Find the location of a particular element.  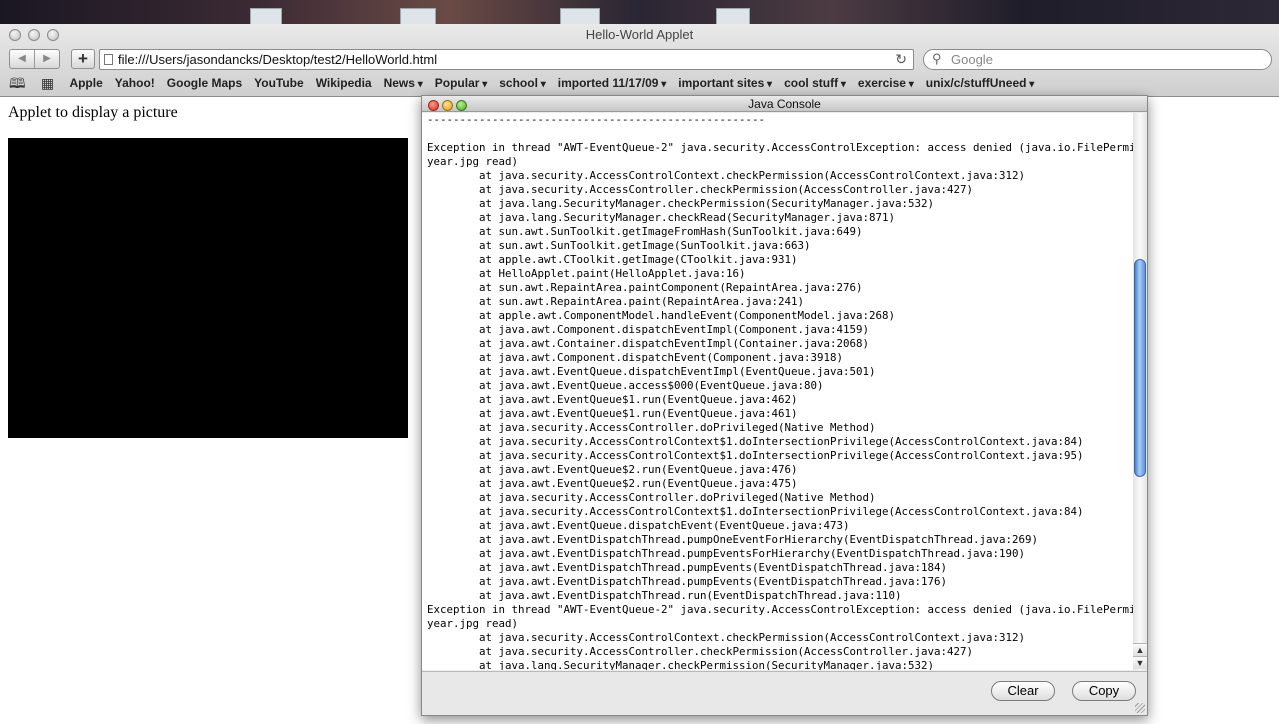

window-title: Hello-World Applet is located at coordinates (639, 34).